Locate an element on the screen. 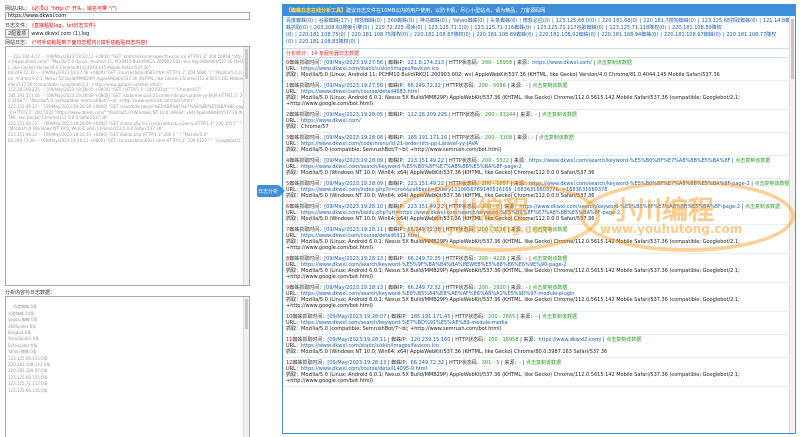 Image resolution: width=800 pixels, height=437 pixels. result-scrollbar is located at coordinates (792, 224).